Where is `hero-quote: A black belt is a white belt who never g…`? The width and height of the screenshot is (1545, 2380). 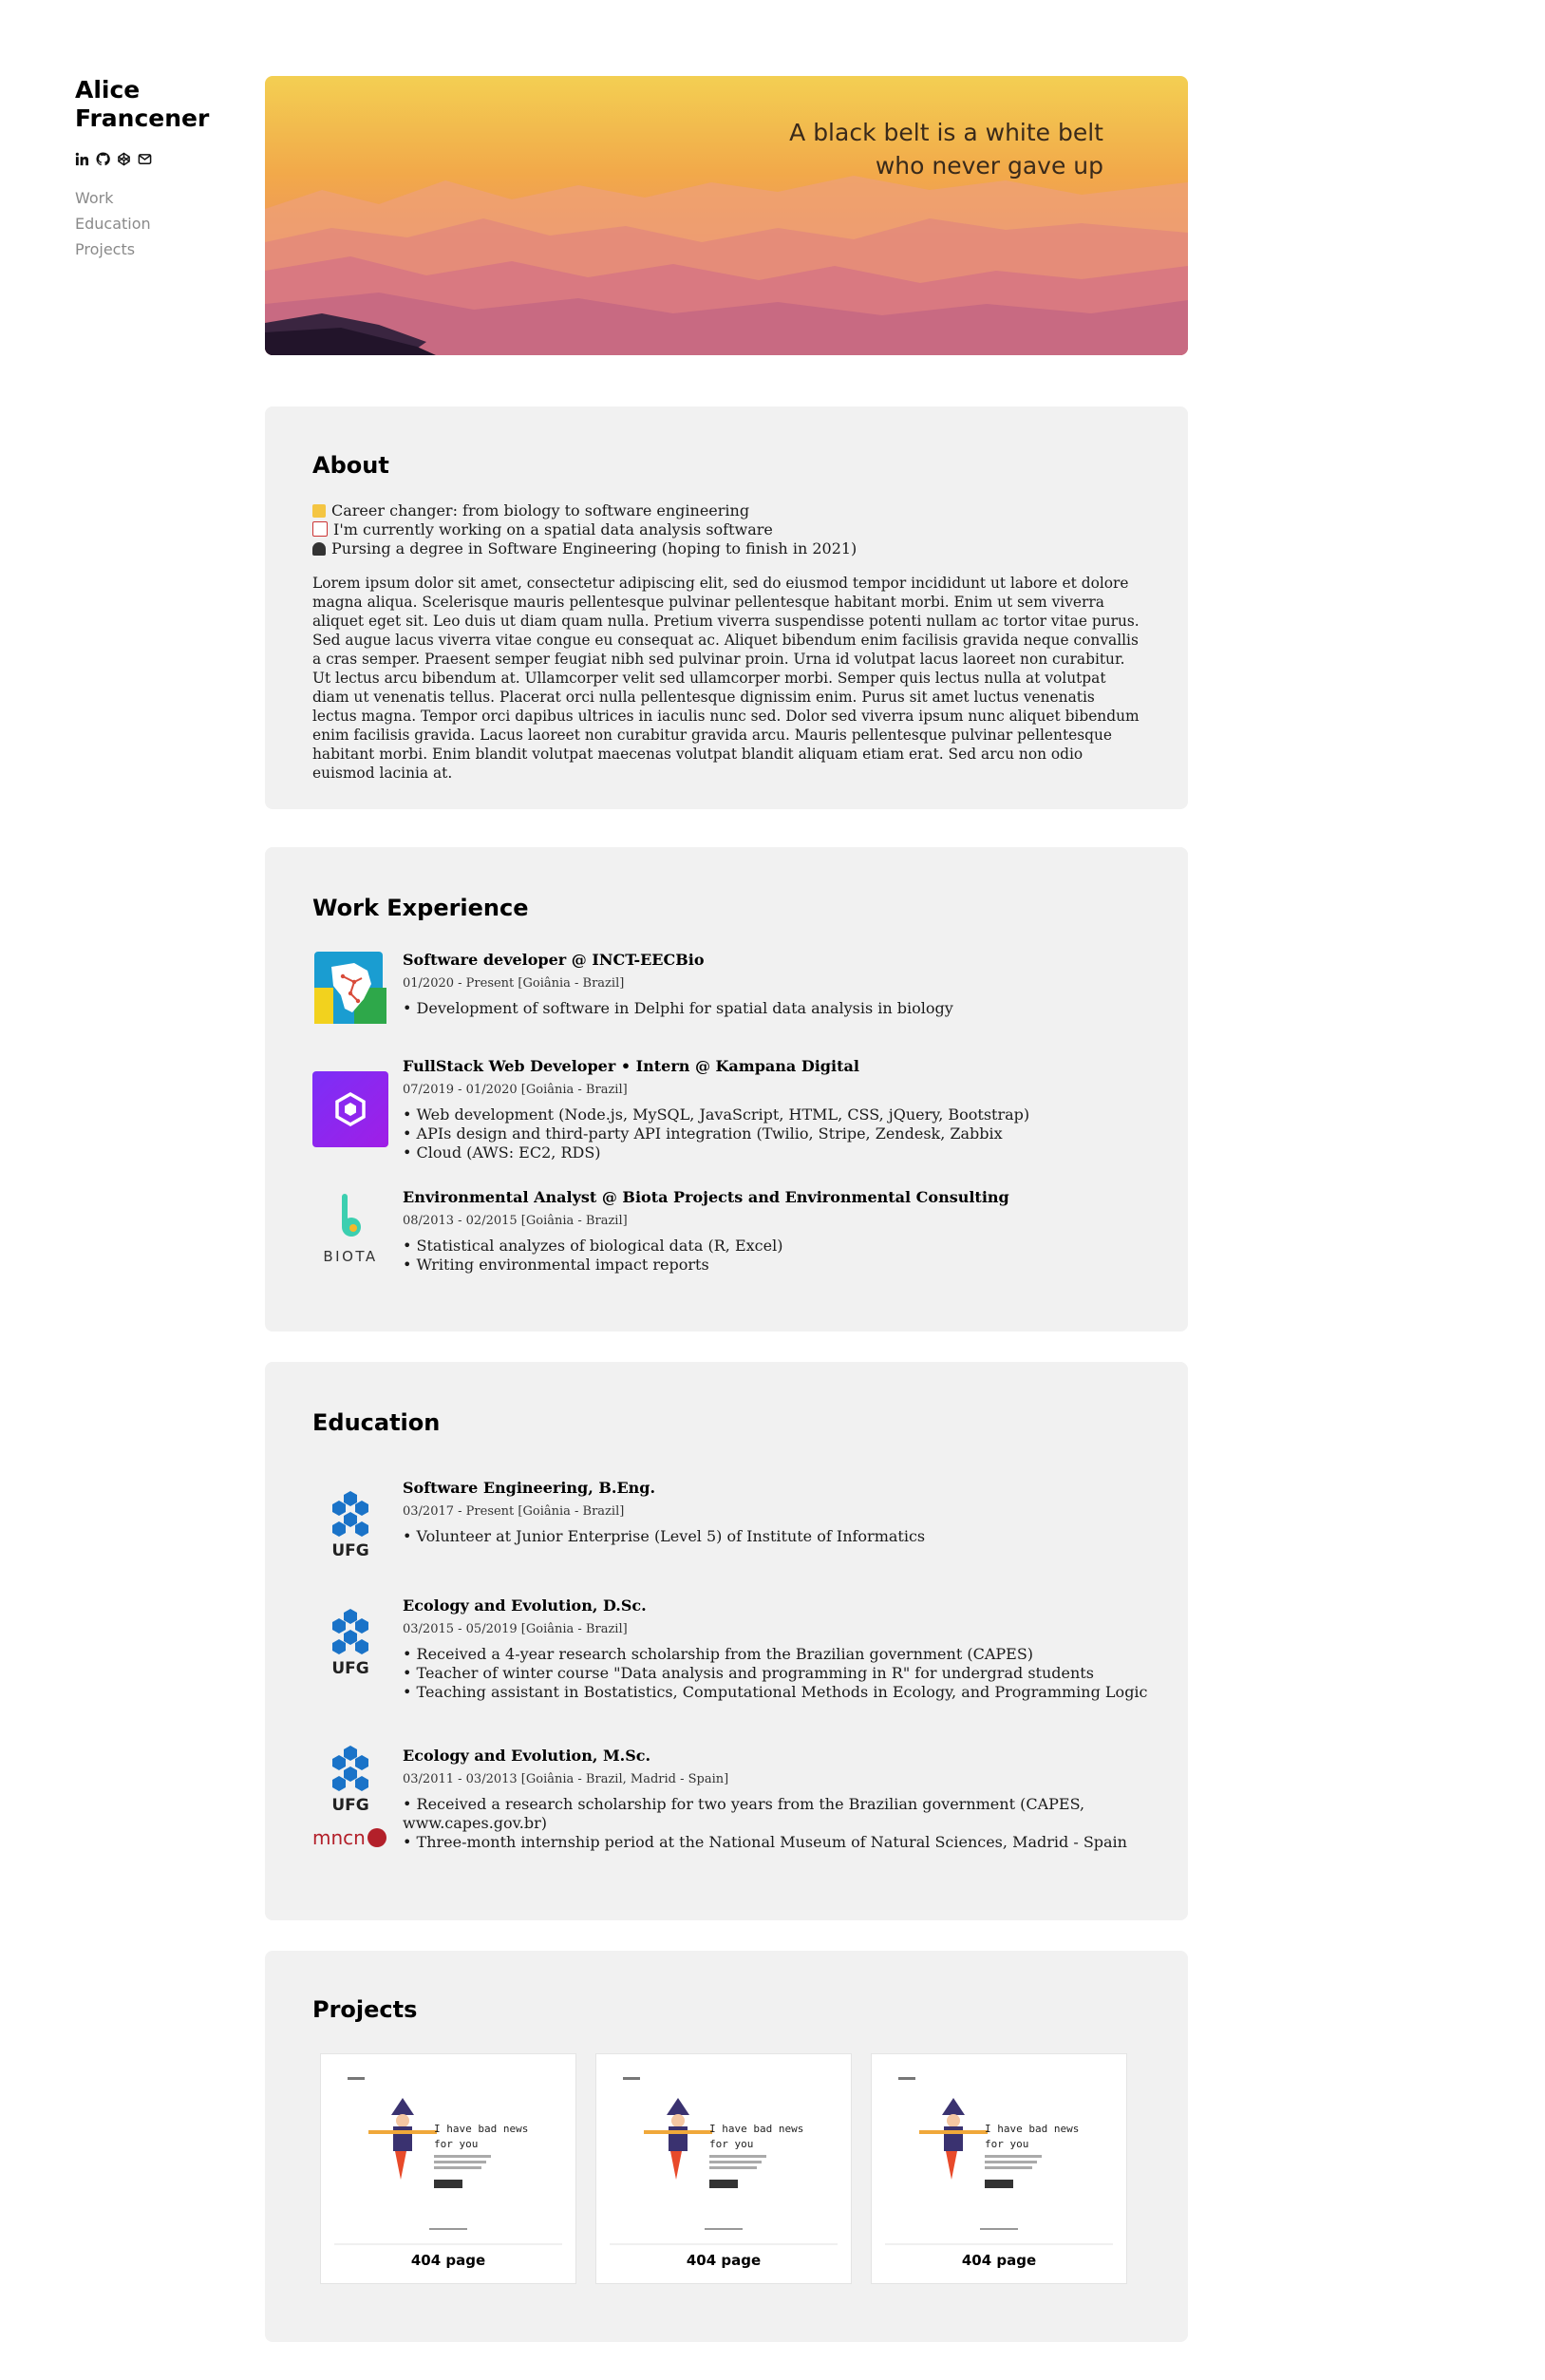 hero-quote: A black belt is a white belt who never g… is located at coordinates (946, 149).